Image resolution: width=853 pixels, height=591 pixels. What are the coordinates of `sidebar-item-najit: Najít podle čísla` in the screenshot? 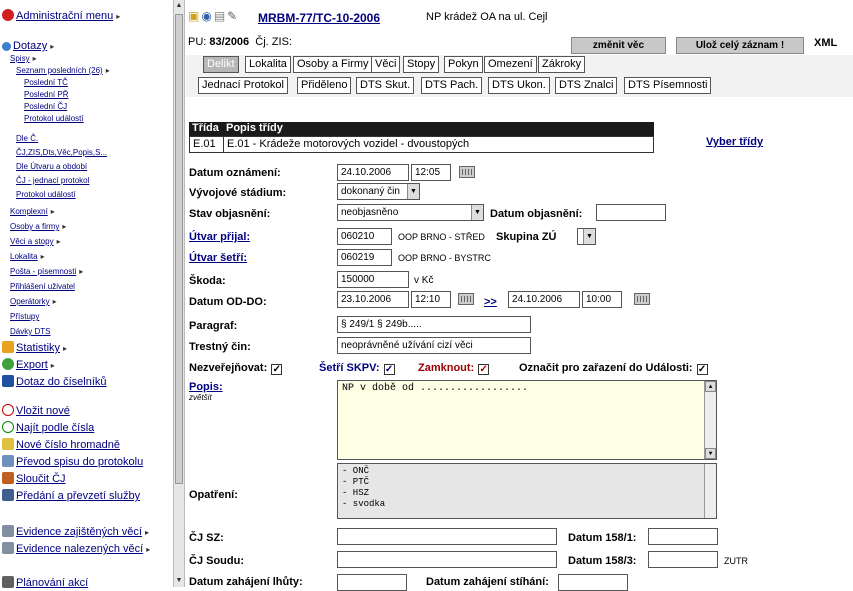 It's located at (48, 427).